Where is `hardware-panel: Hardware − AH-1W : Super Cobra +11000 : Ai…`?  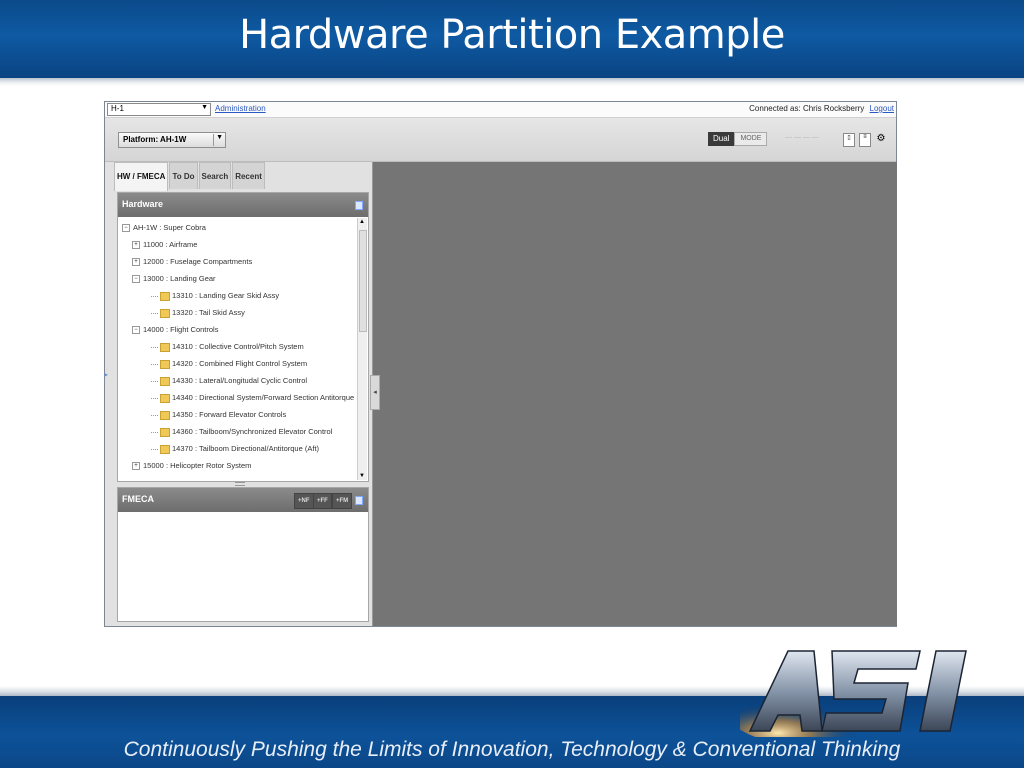
hardware-panel: Hardware − AH-1W : Super Cobra +11000 : Ai… is located at coordinates (243, 337).